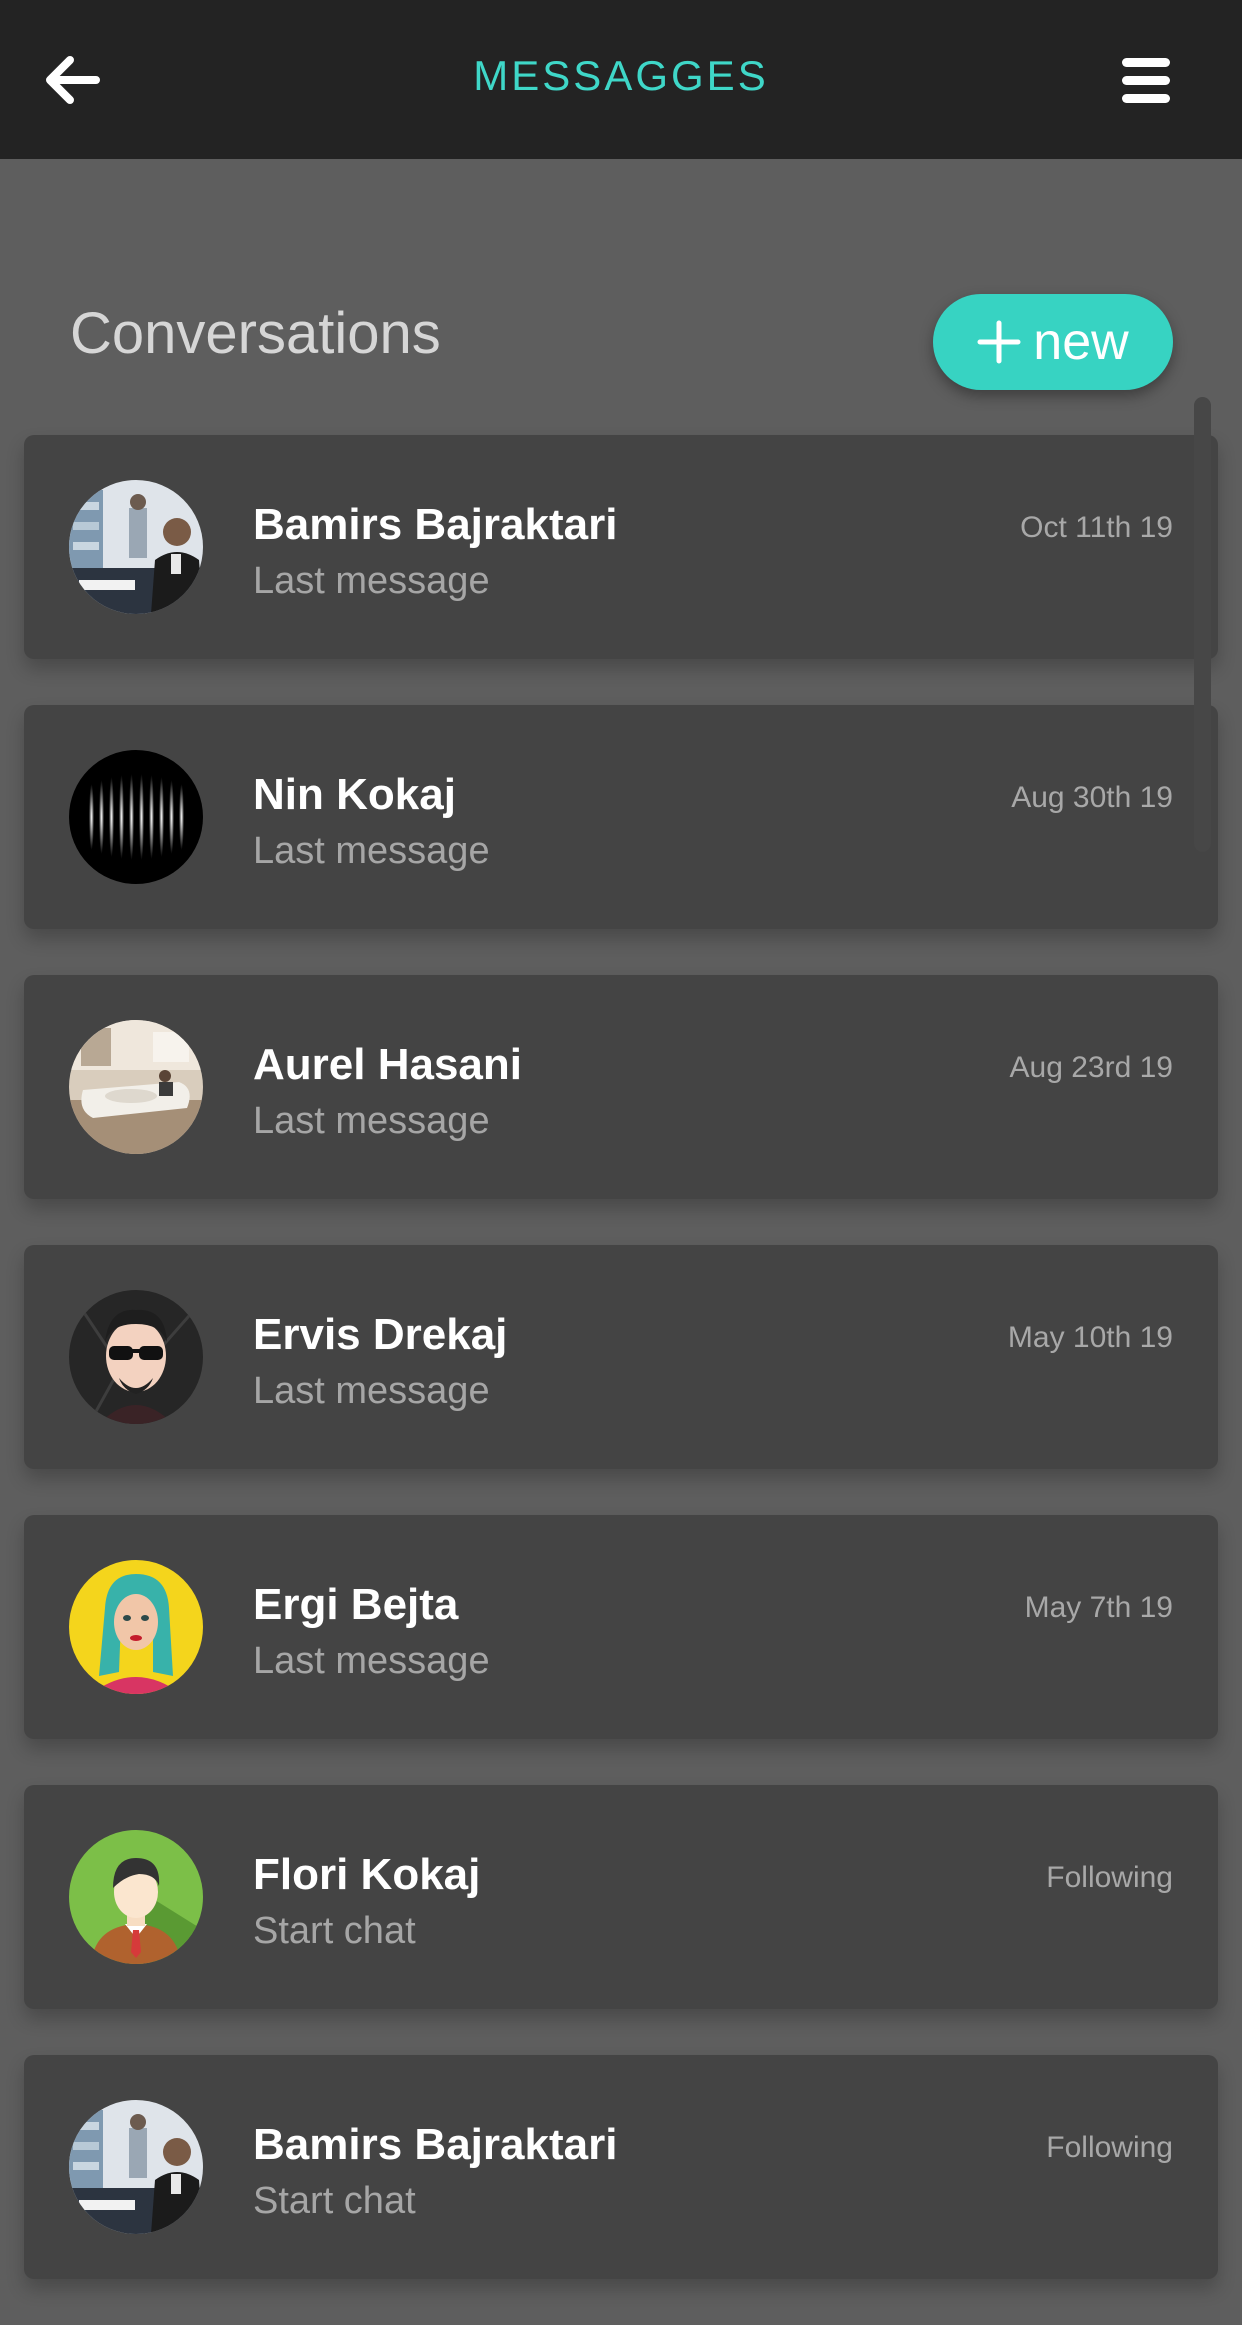 The width and height of the screenshot is (1242, 2325). I want to click on contact-name: Ervis Drekaj, so click(380, 1334).